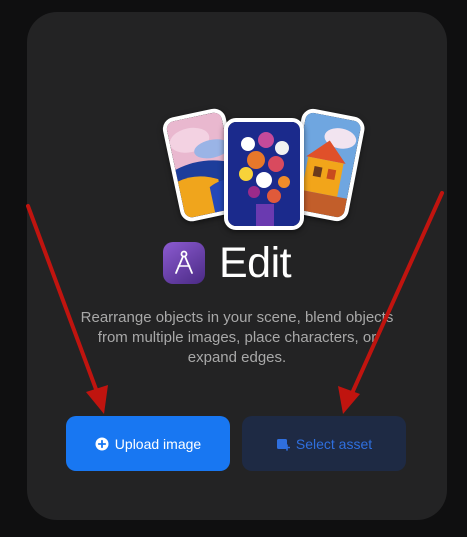 This screenshot has height=537, width=467. I want to click on example-thumbnails, so click(264, 169).